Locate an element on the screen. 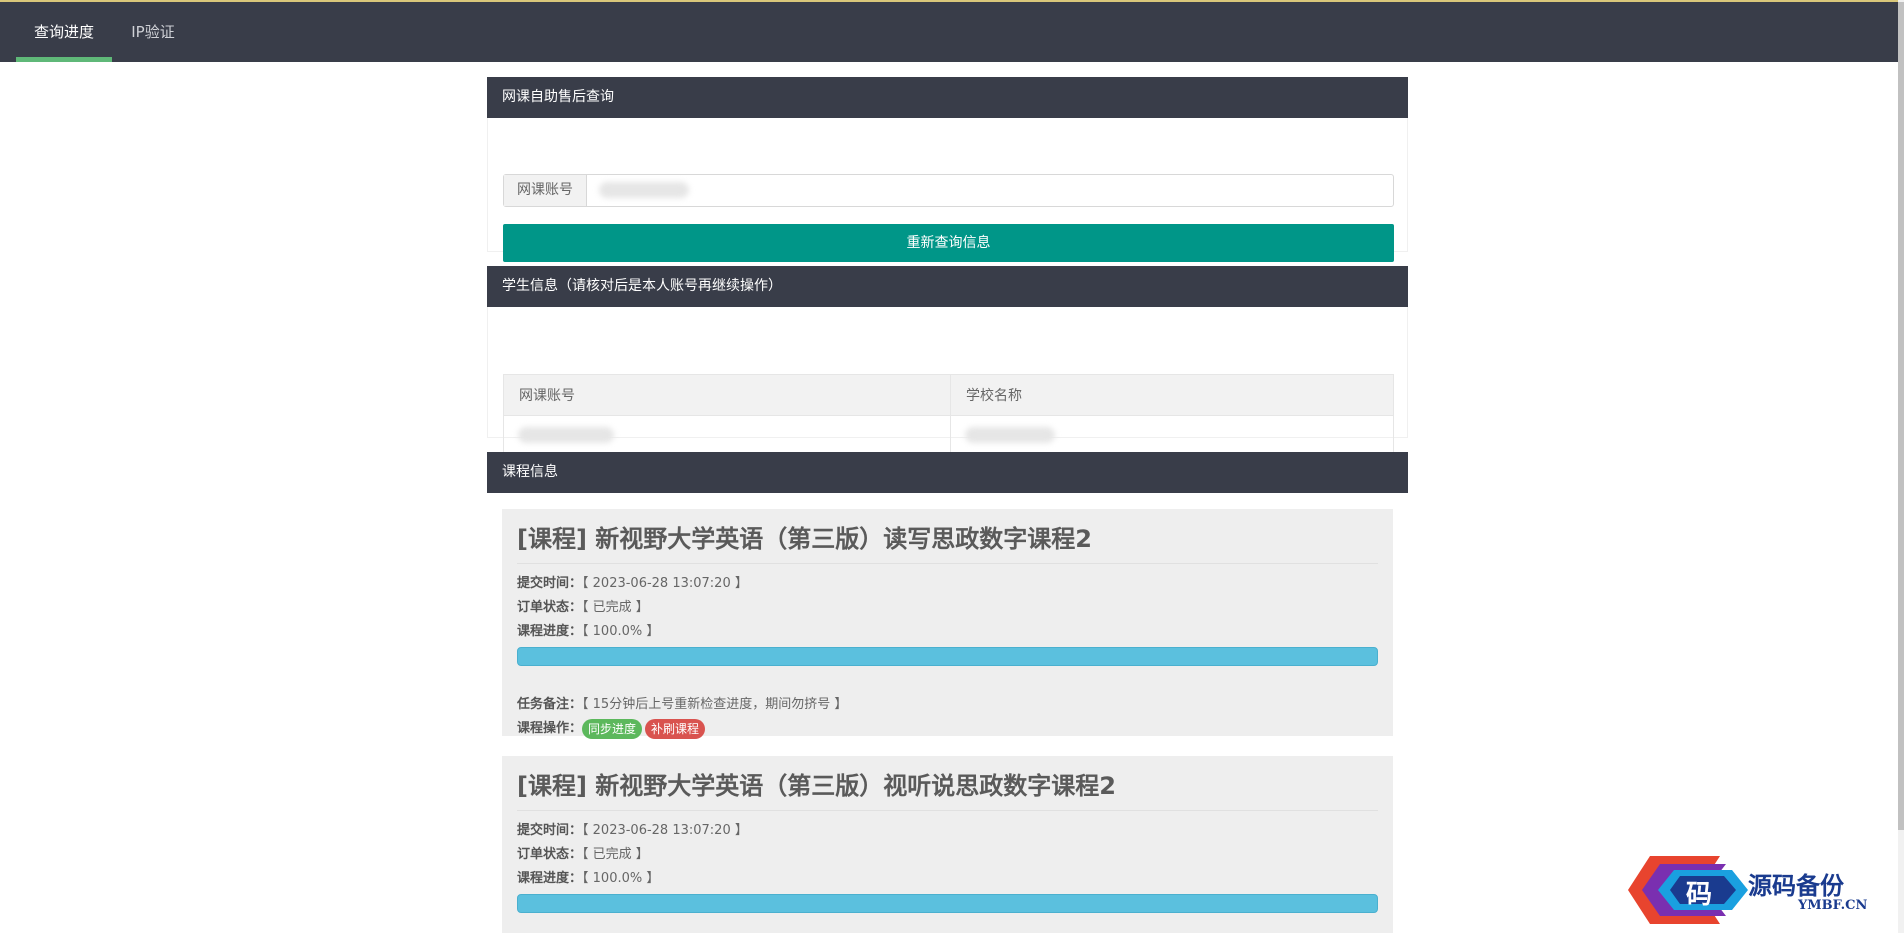 This screenshot has height=933, width=1904. student-panel: 学生信息（请核对后是本人账号再继续操作） 网课账号 学校名称 is located at coordinates (947, 361).